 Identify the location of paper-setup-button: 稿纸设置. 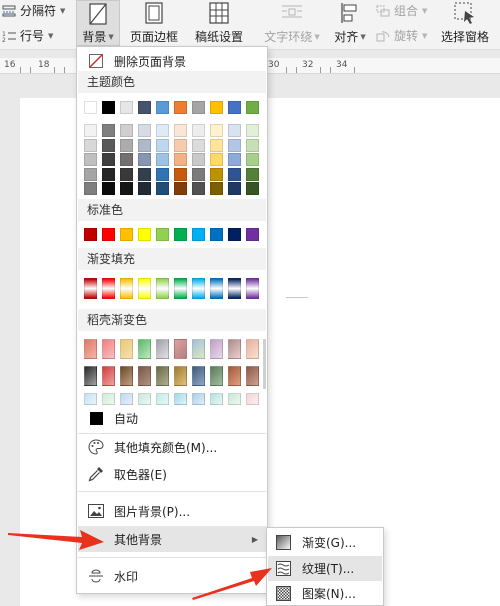
(219, 23).